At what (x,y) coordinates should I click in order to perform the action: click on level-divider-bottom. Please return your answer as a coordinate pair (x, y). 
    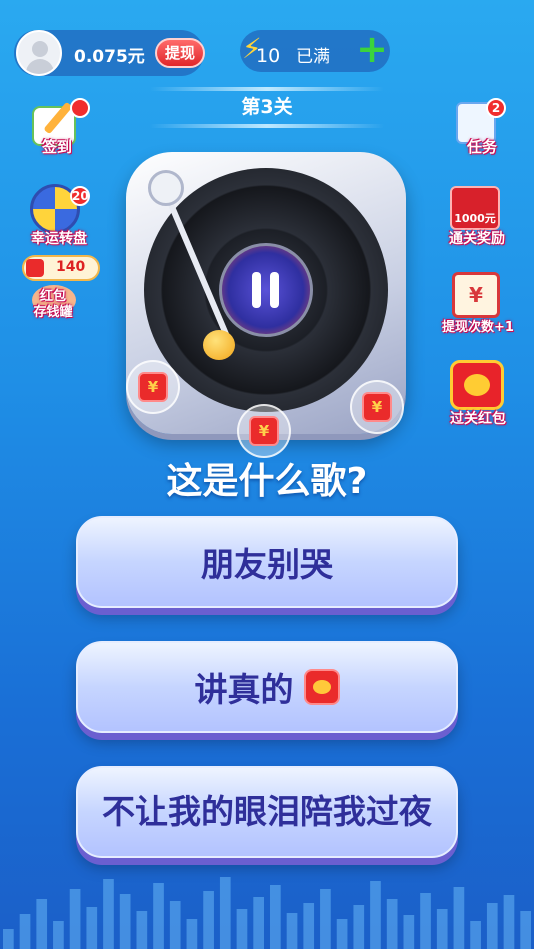
    Looking at the image, I should click on (267, 126).